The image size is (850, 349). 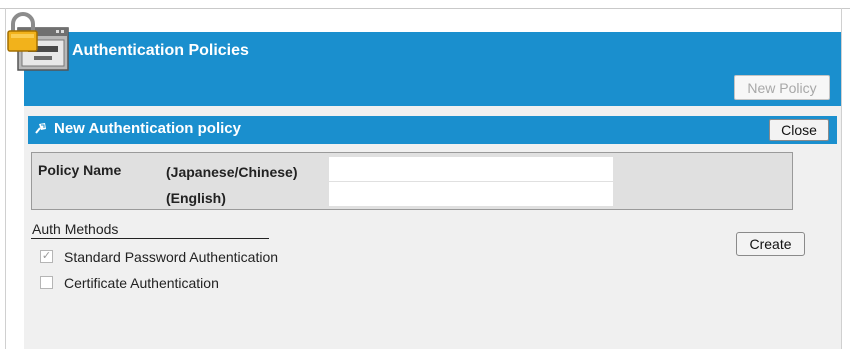 I want to click on japanese-chinese-label: (Japanese/Chinese), so click(x=232, y=172).